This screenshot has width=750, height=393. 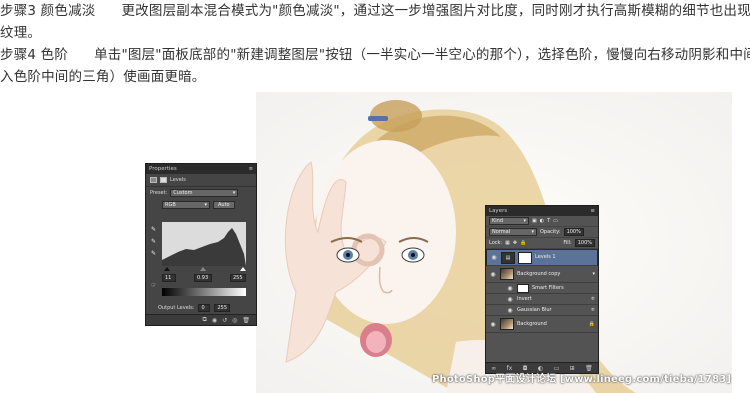 I want to click on filter-mask-thumbnail, so click(x=523, y=288).